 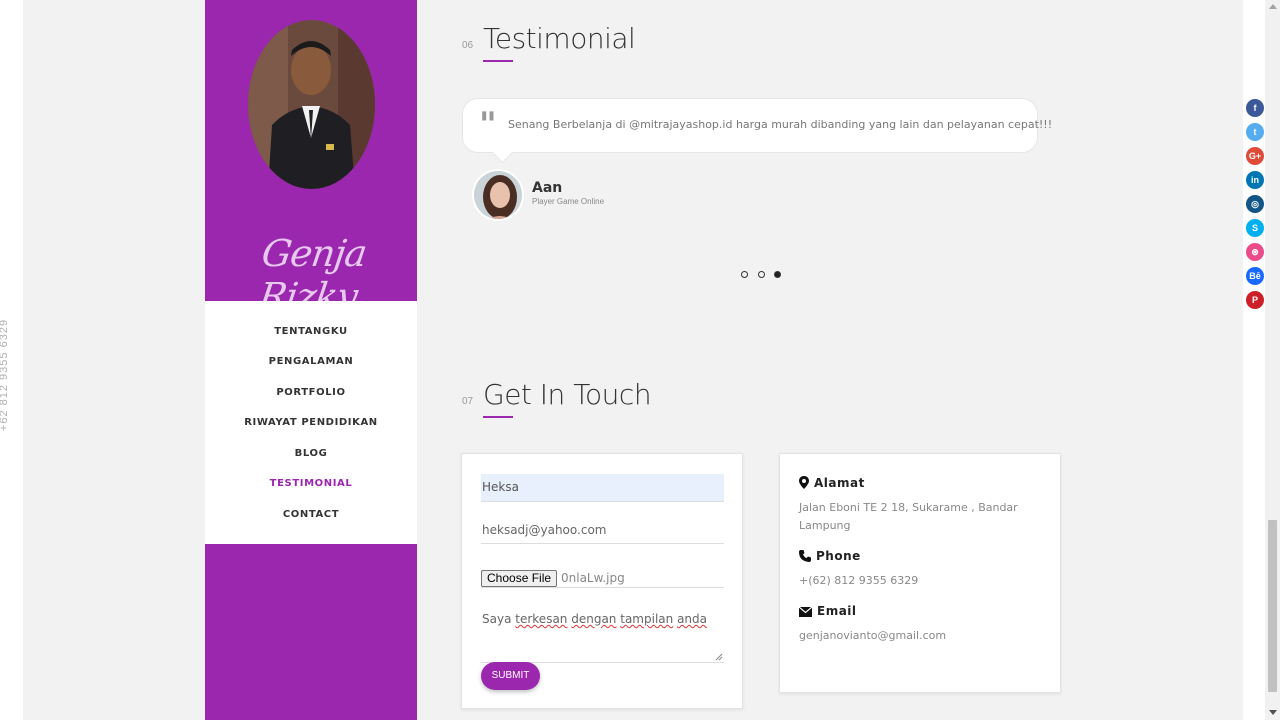 I want to click on instagram-icon: ◎, so click(x=1255, y=204).